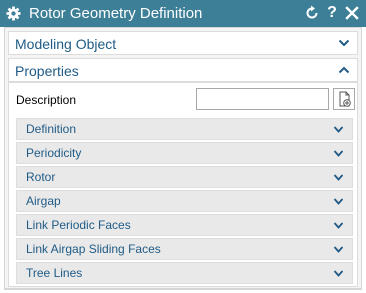  I want to click on properties-header: Properties, so click(183, 70).